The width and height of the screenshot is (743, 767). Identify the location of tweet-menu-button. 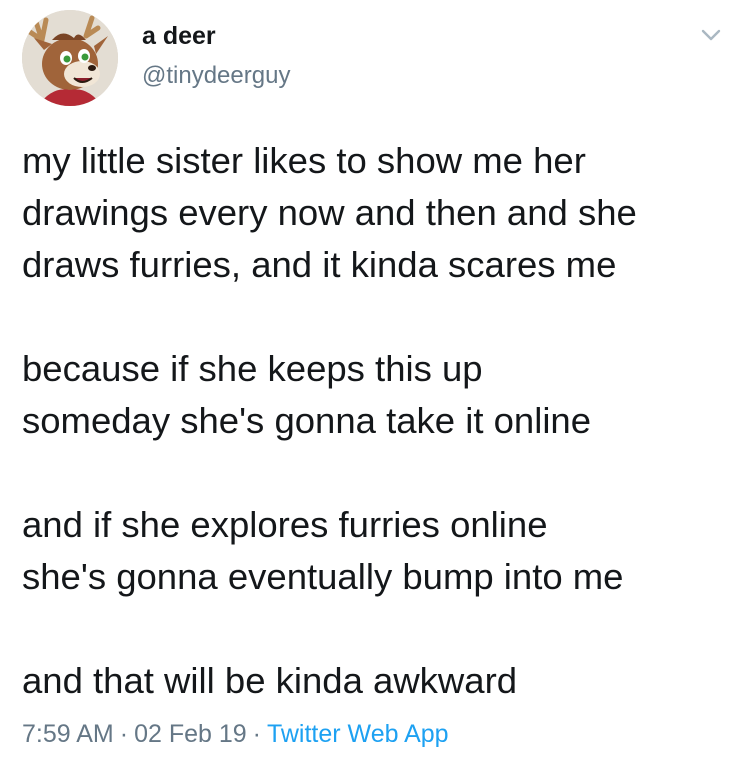
(711, 35).